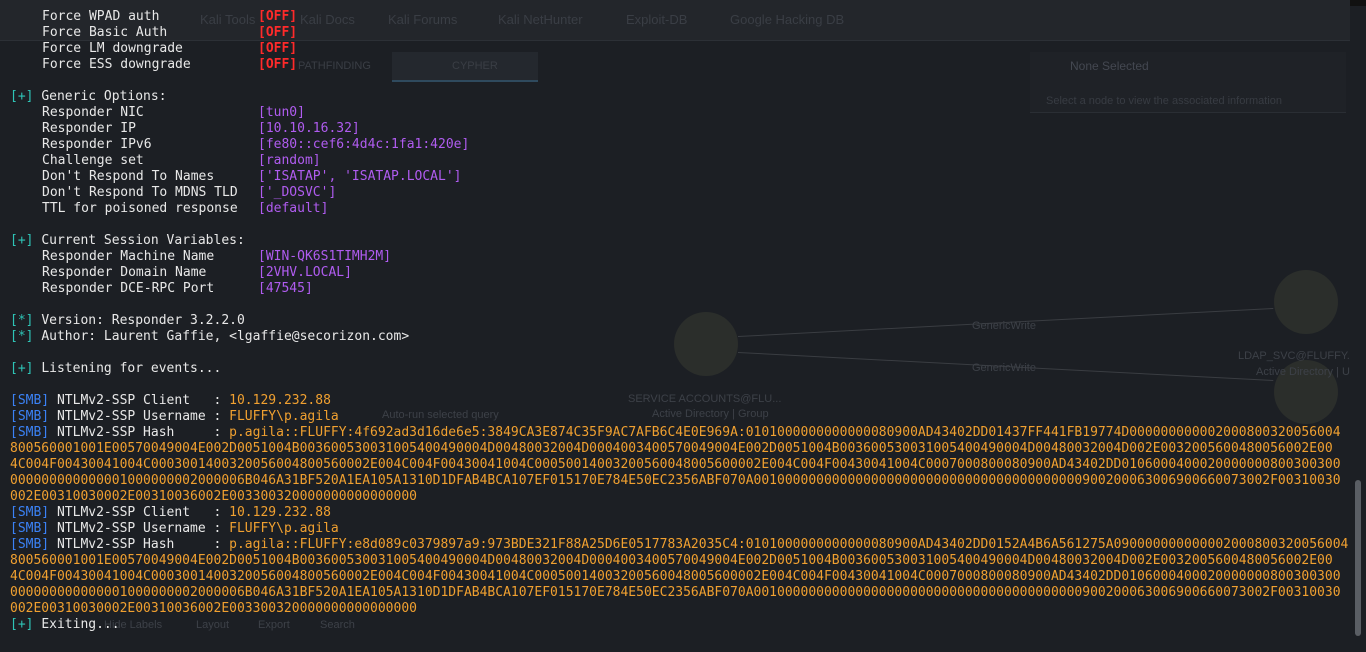 This screenshot has height=652, width=1366. What do you see at coordinates (285, 288) in the screenshot?
I see `option-value: [47545]` at bounding box center [285, 288].